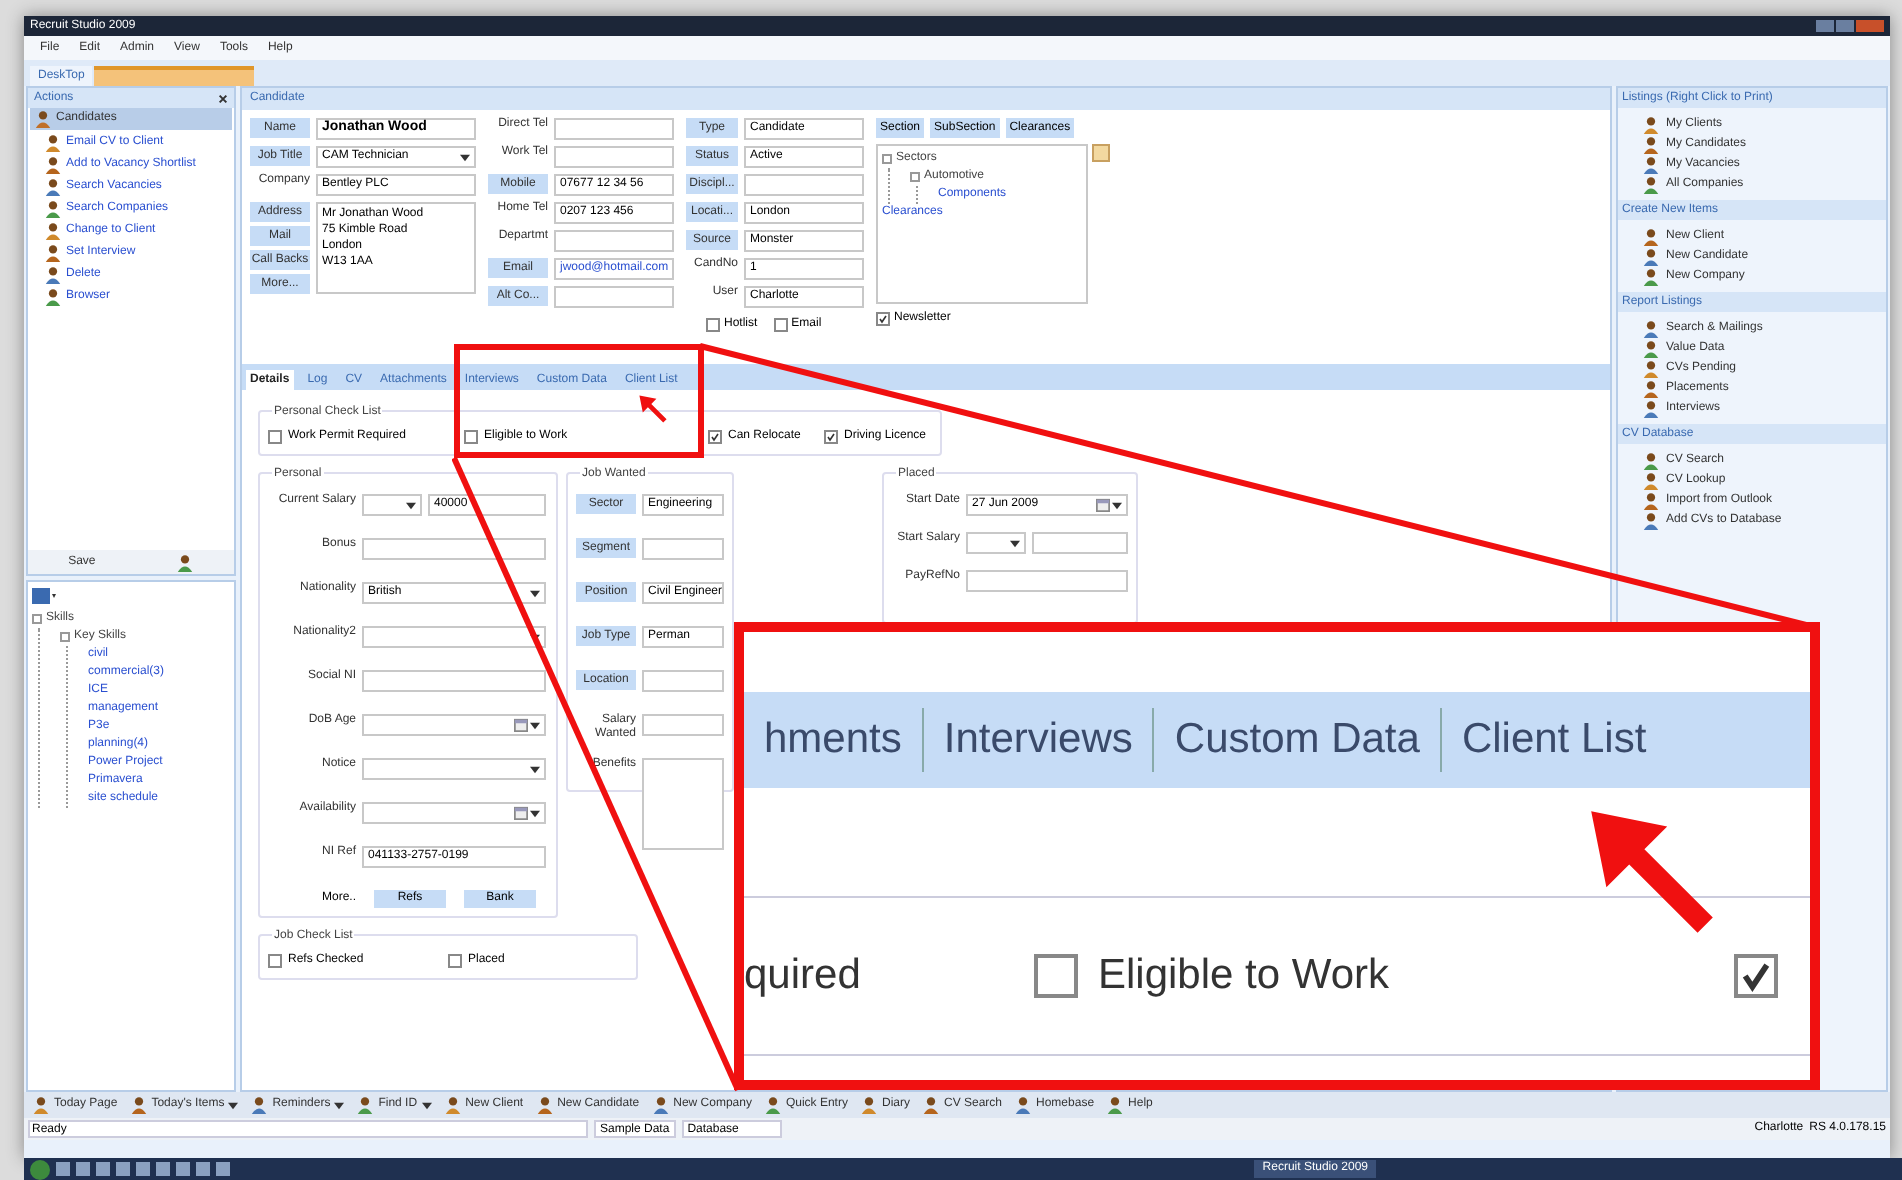 This screenshot has height=1180, width=1902. I want to click on zoomed-tab: Interviews, so click(1037, 740).